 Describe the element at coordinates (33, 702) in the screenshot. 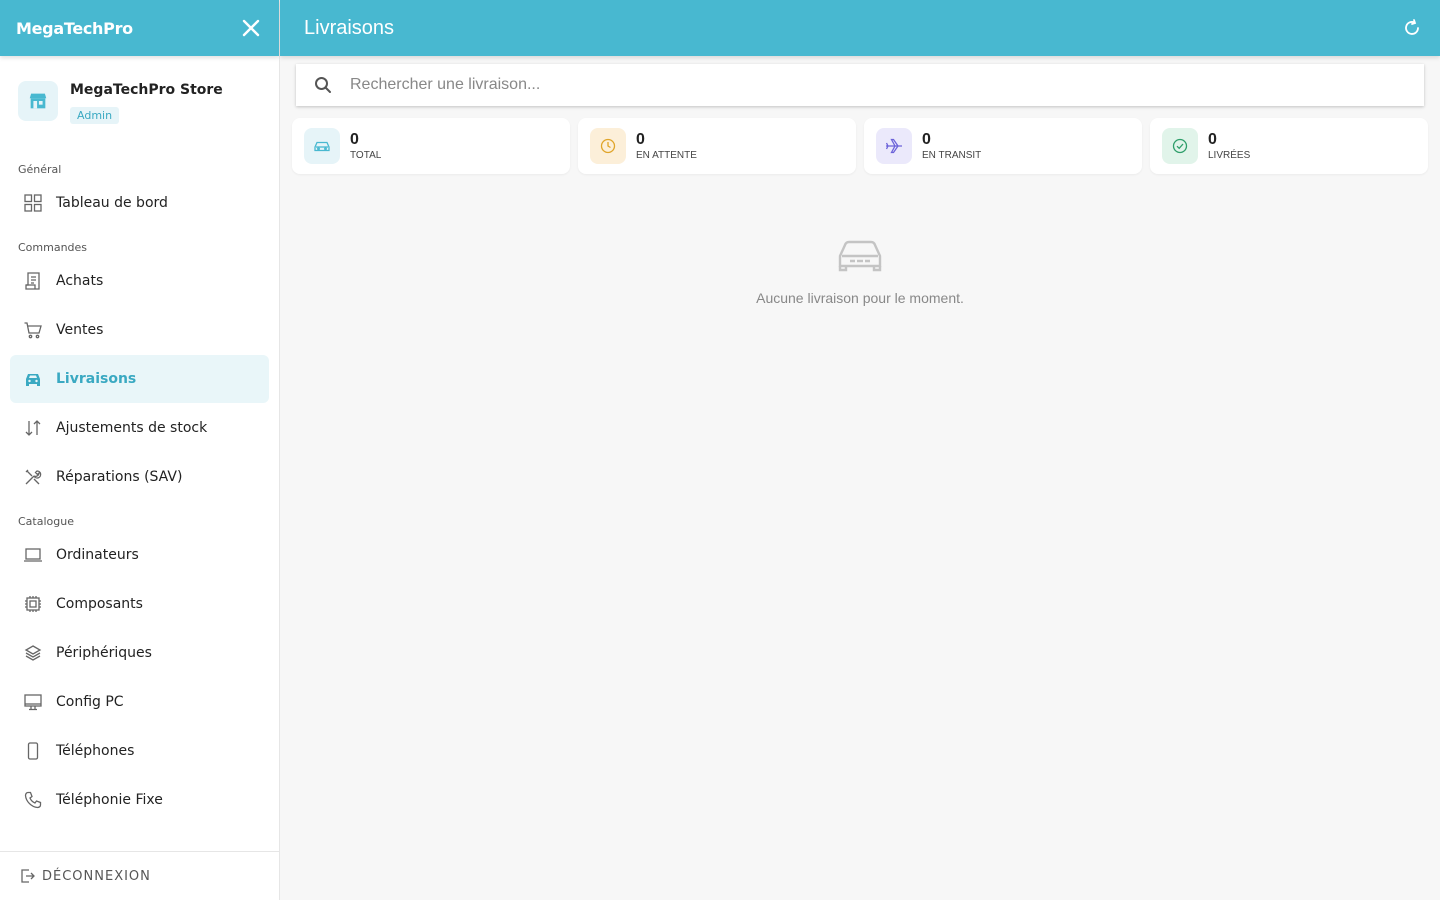

I see `monitor-icon` at that location.